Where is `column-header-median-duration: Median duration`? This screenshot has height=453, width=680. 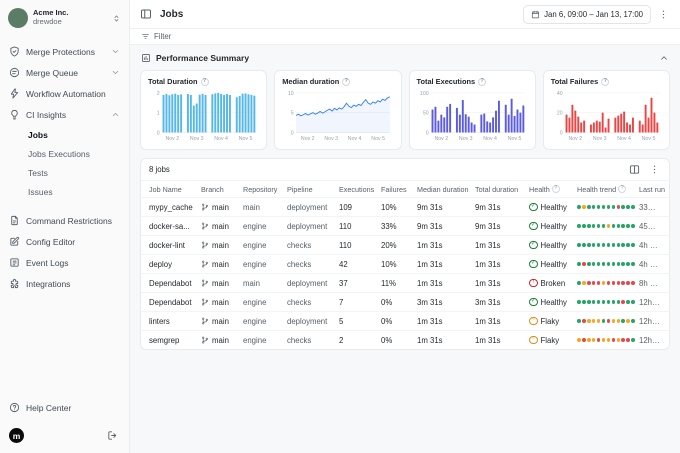 column-header-median-duration: Median duration is located at coordinates (443, 189).